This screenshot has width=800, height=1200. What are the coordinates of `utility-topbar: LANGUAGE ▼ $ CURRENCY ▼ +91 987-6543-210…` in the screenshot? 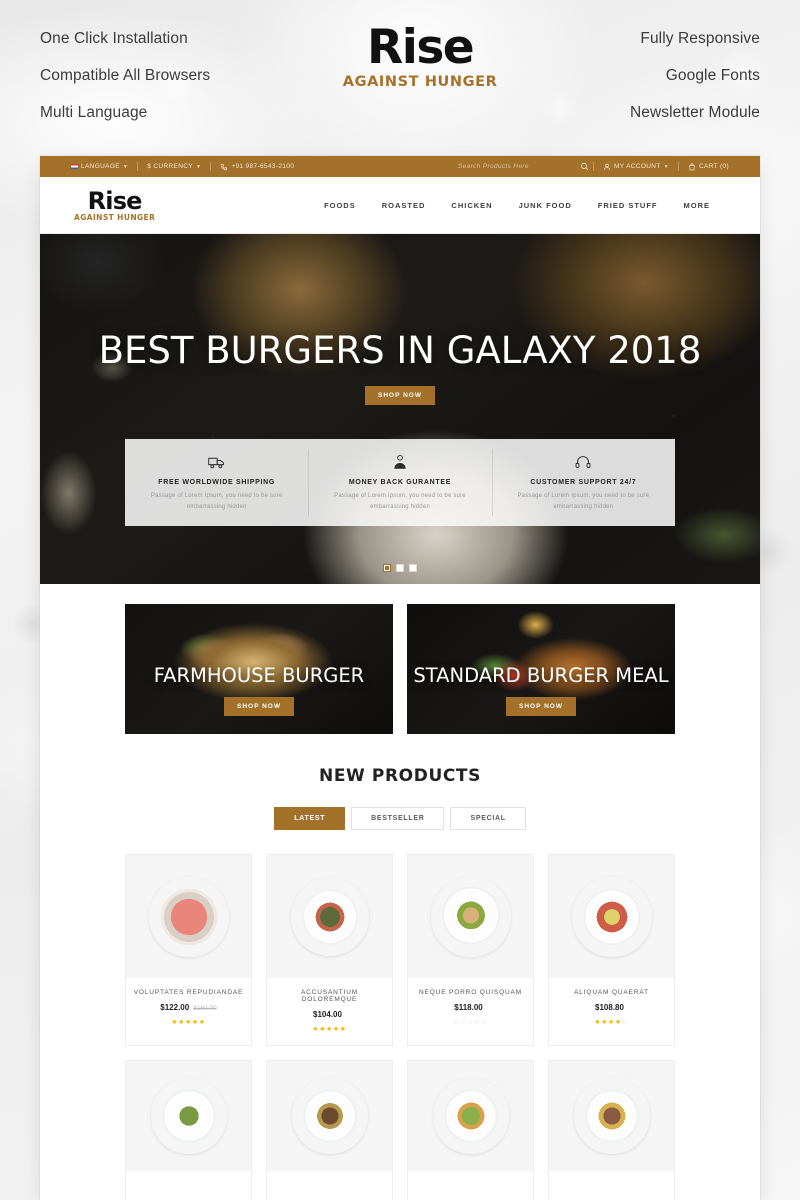 It's located at (400, 166).